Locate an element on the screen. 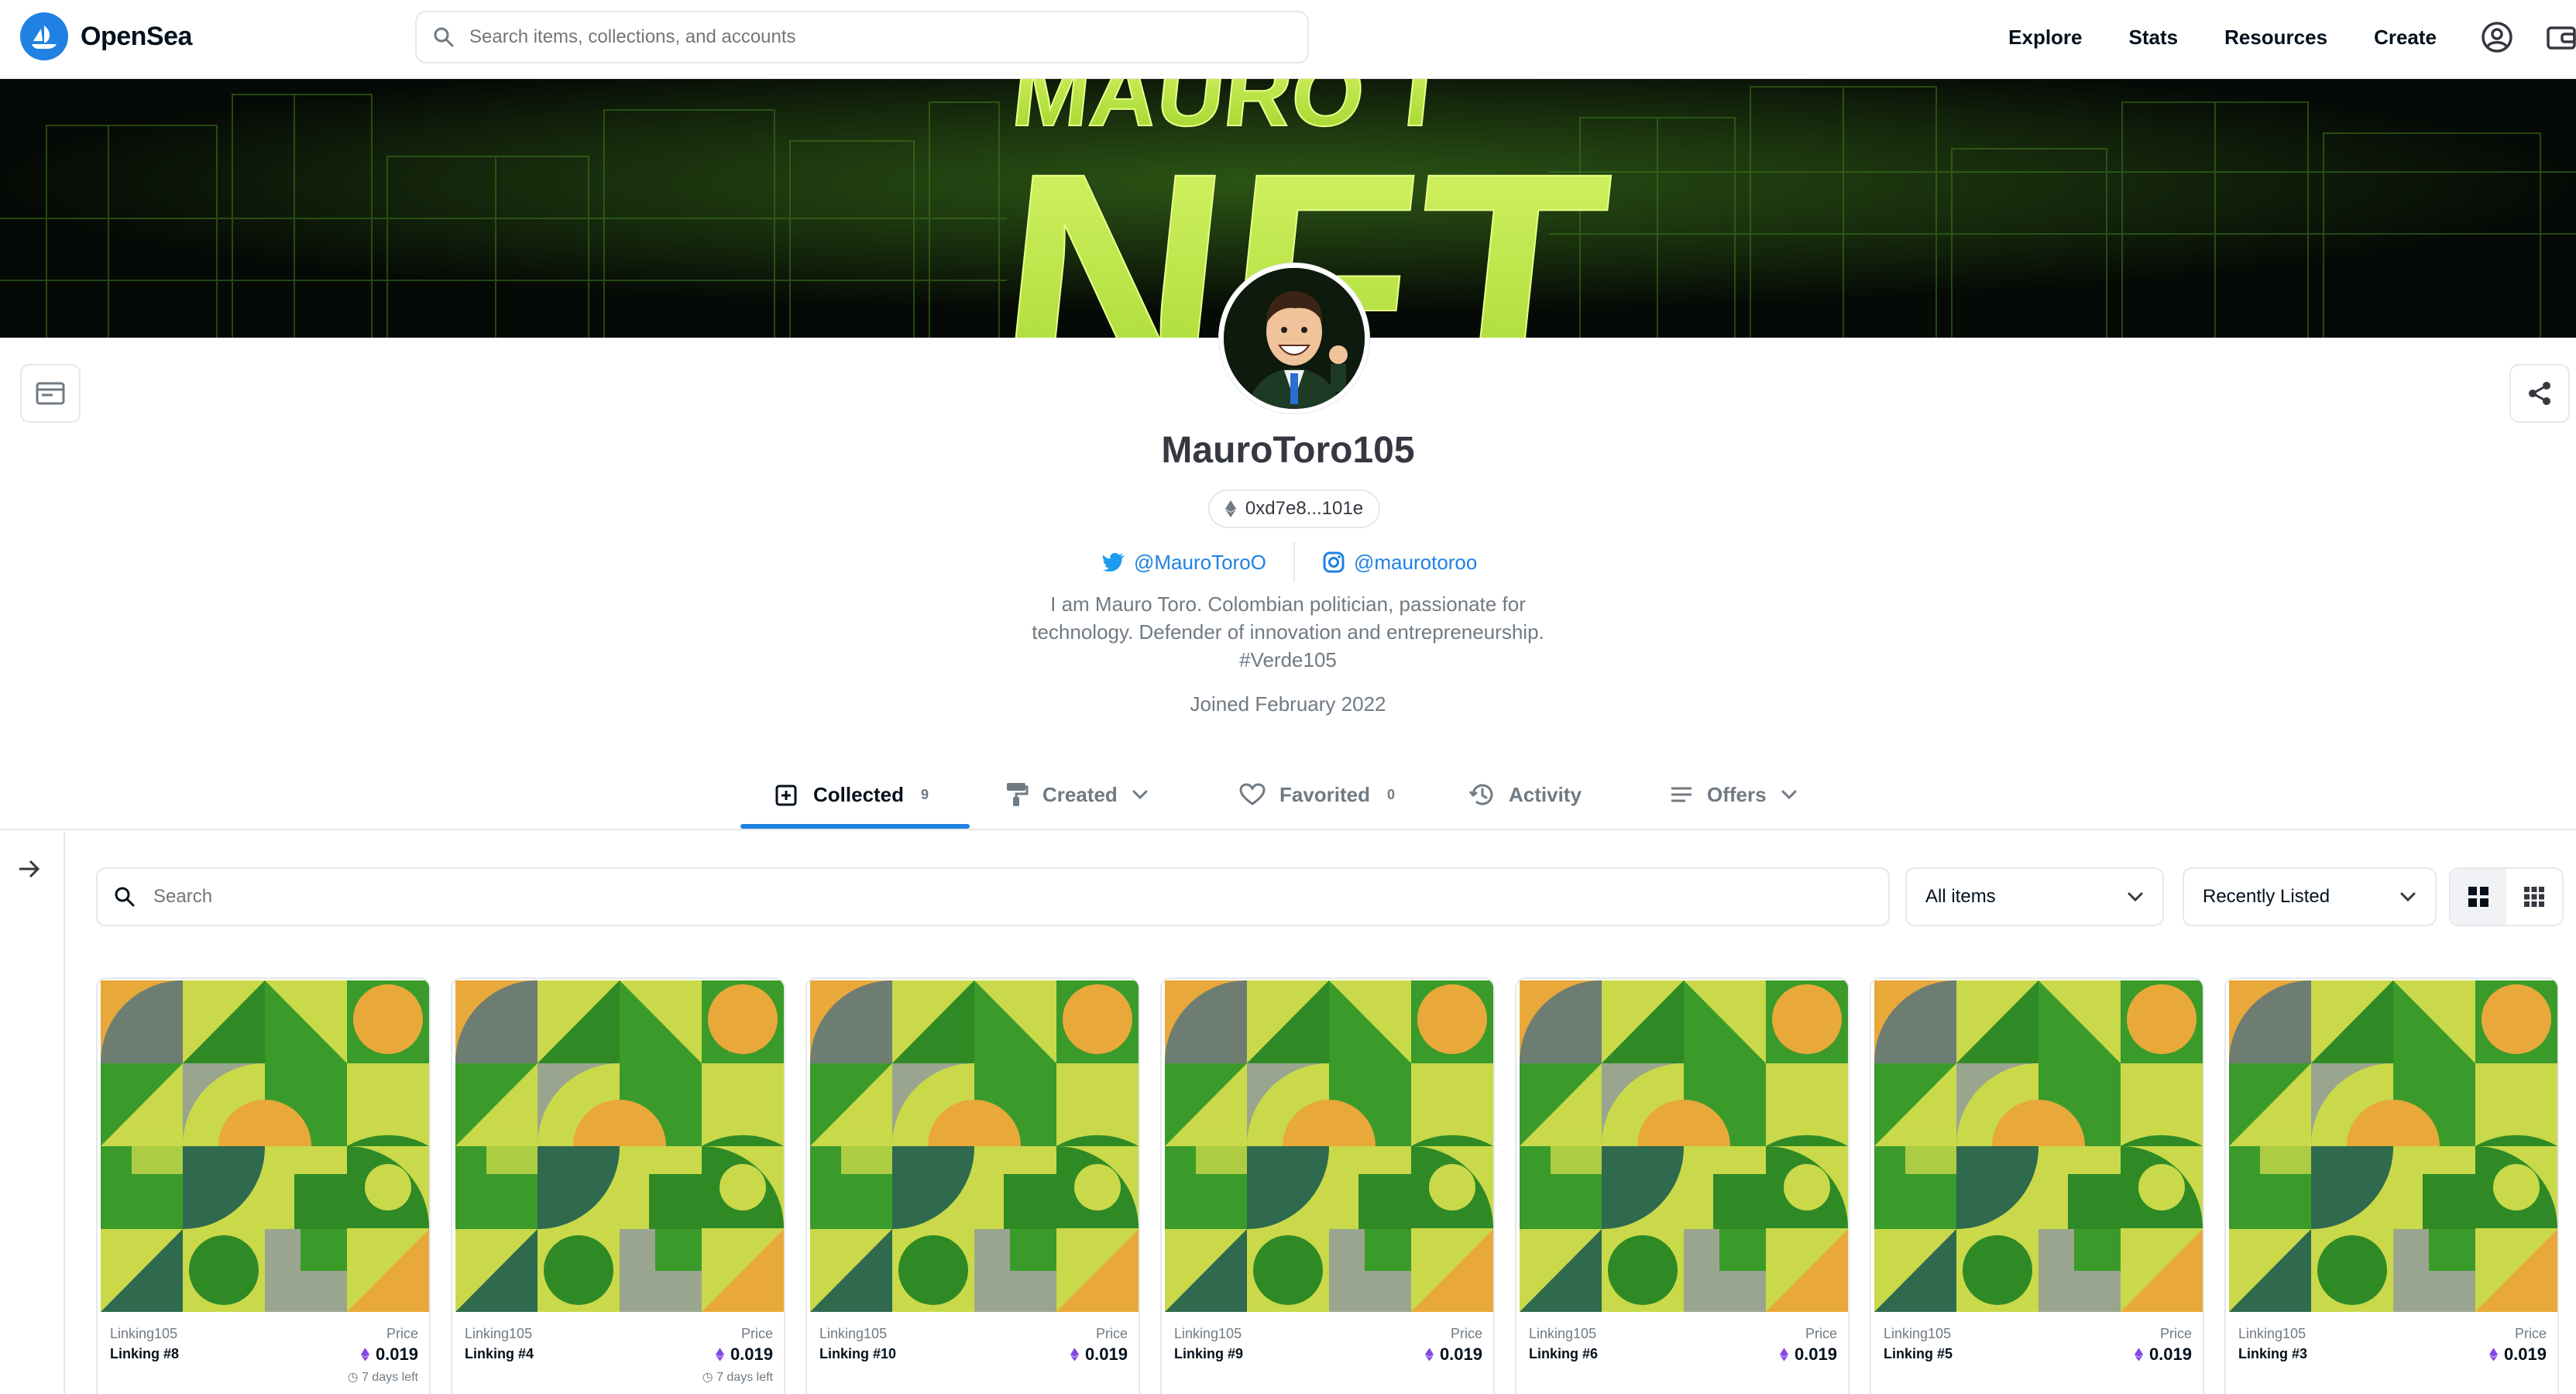  tab-offers: Offers is located at coordinates (1734, 795).